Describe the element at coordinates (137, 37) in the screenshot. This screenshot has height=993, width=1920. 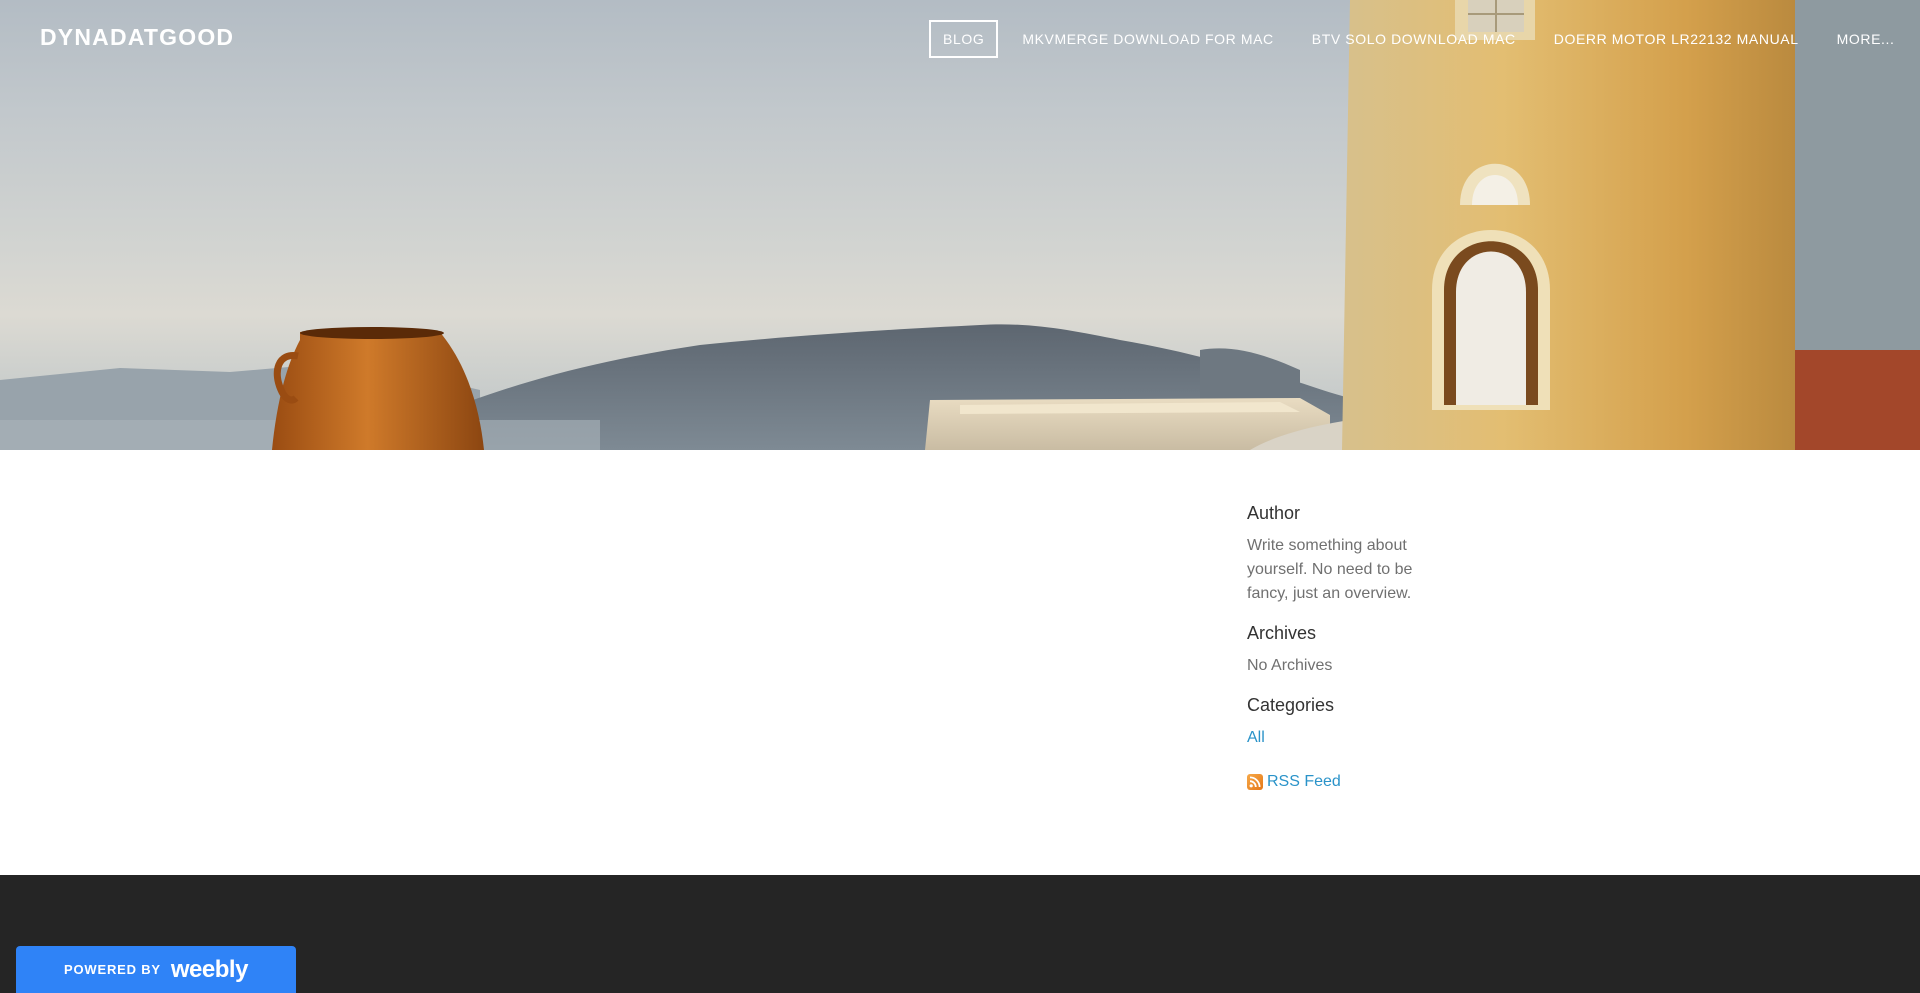
I see `site-title: DYNADATGOOD` at that location.